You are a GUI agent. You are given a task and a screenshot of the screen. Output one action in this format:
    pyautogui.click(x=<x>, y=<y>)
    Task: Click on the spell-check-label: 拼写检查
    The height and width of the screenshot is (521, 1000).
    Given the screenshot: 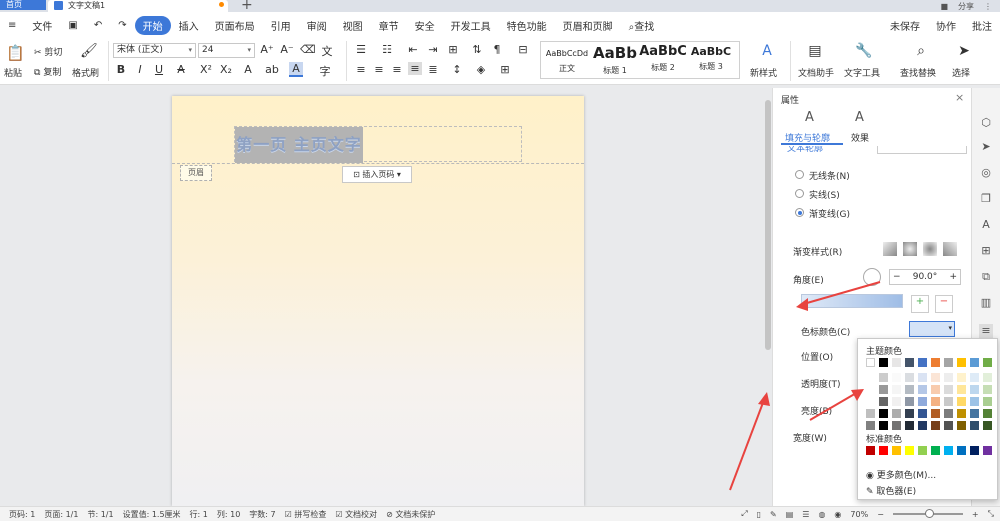 What is the action you would take?
    pyautogui.click(x=310, y=514)
    